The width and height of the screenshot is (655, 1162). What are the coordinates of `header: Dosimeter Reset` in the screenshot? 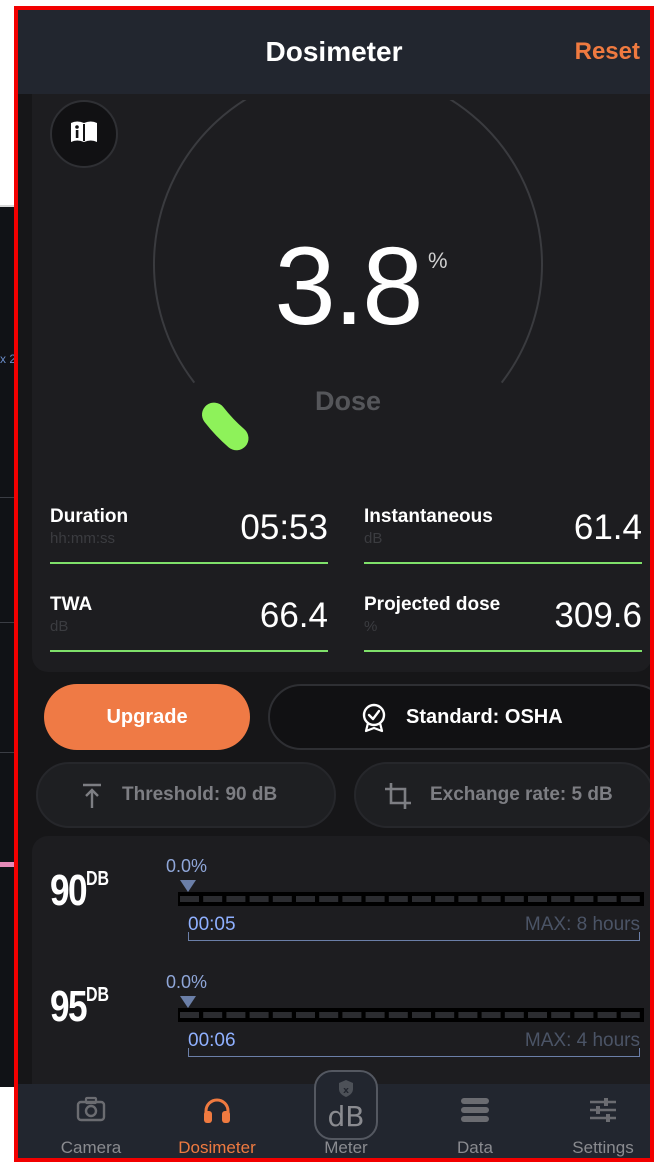 It's located at (334, 52).